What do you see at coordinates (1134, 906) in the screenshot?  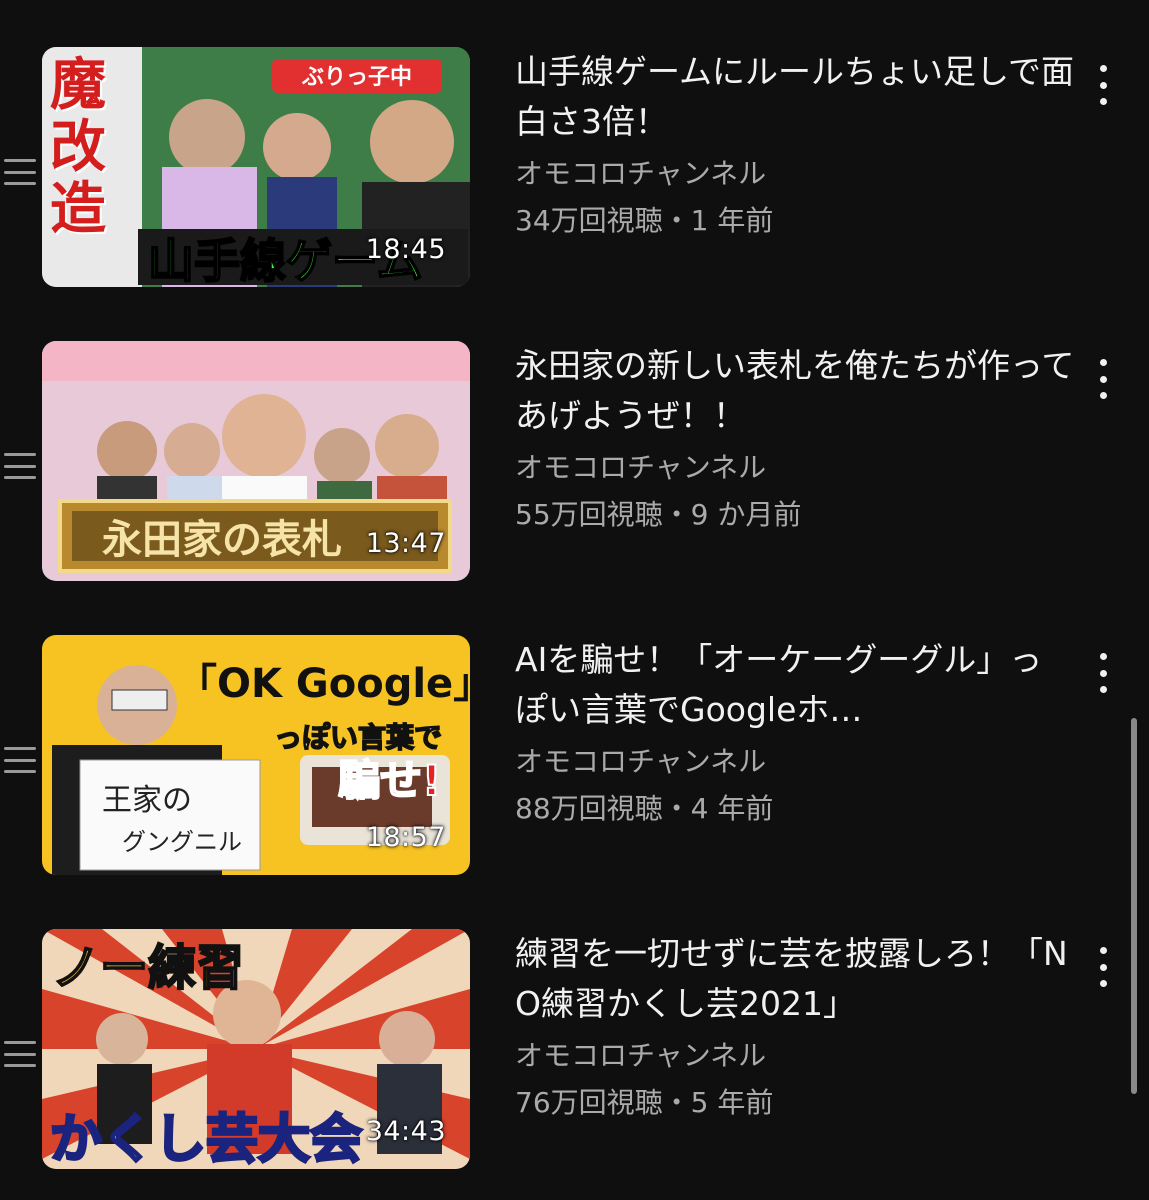 I see `scrollbar` at bounding box center [1134, 906].